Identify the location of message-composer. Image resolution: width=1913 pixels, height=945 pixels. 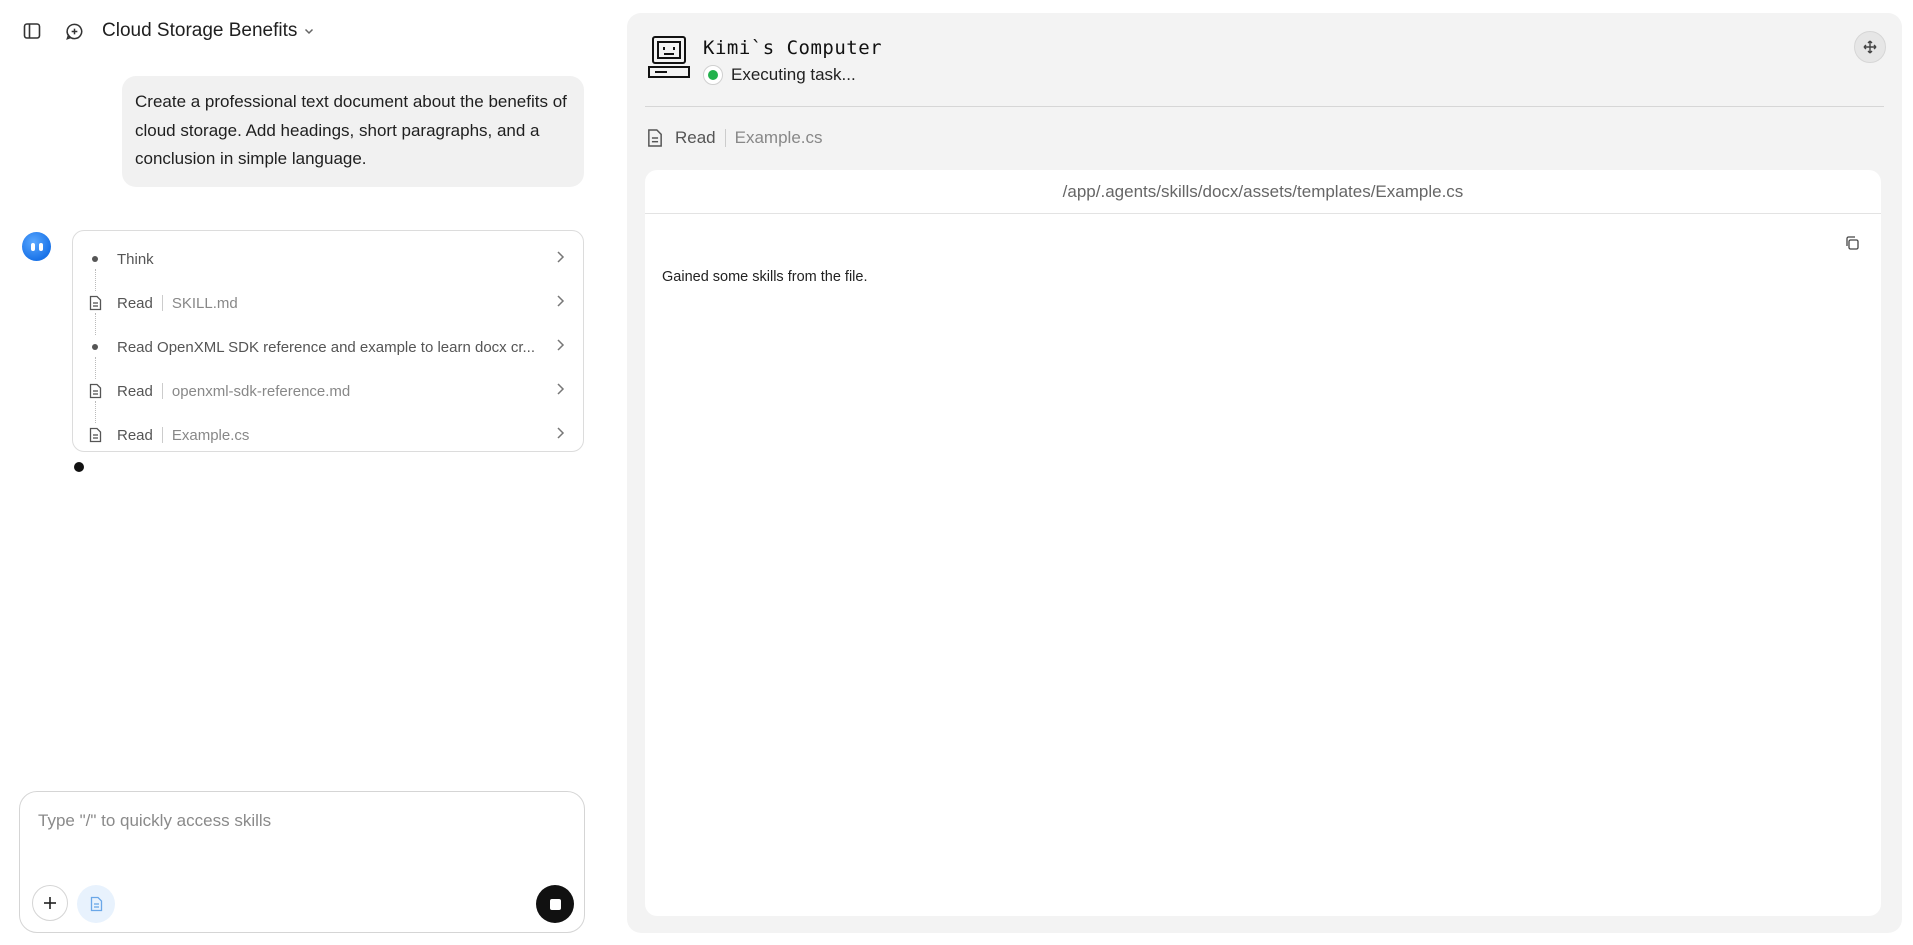
(302, 862).